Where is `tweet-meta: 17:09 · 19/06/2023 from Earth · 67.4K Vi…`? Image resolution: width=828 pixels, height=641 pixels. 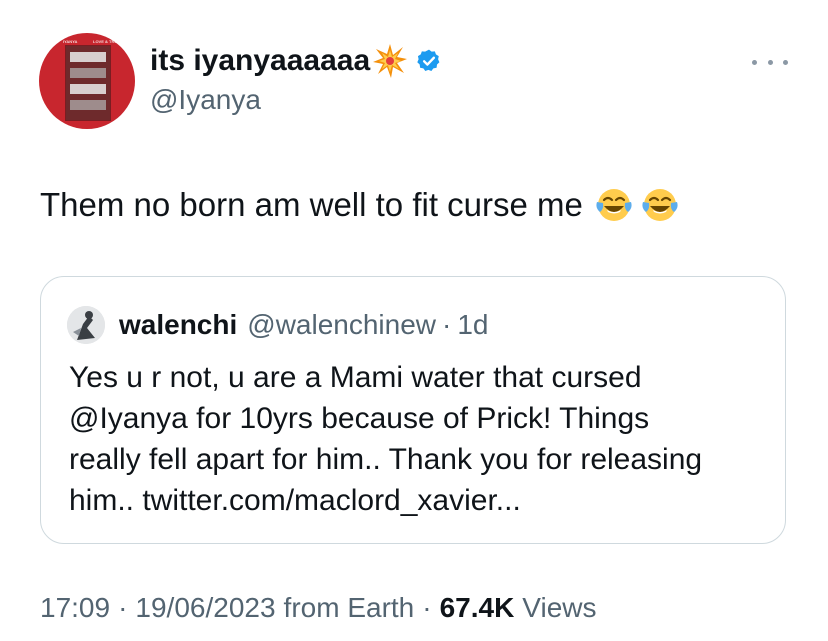
tweet-meta: 17:09 · 19/06/2023 from Earth · 67.4K Vi… is located at coordinates (318, 608).